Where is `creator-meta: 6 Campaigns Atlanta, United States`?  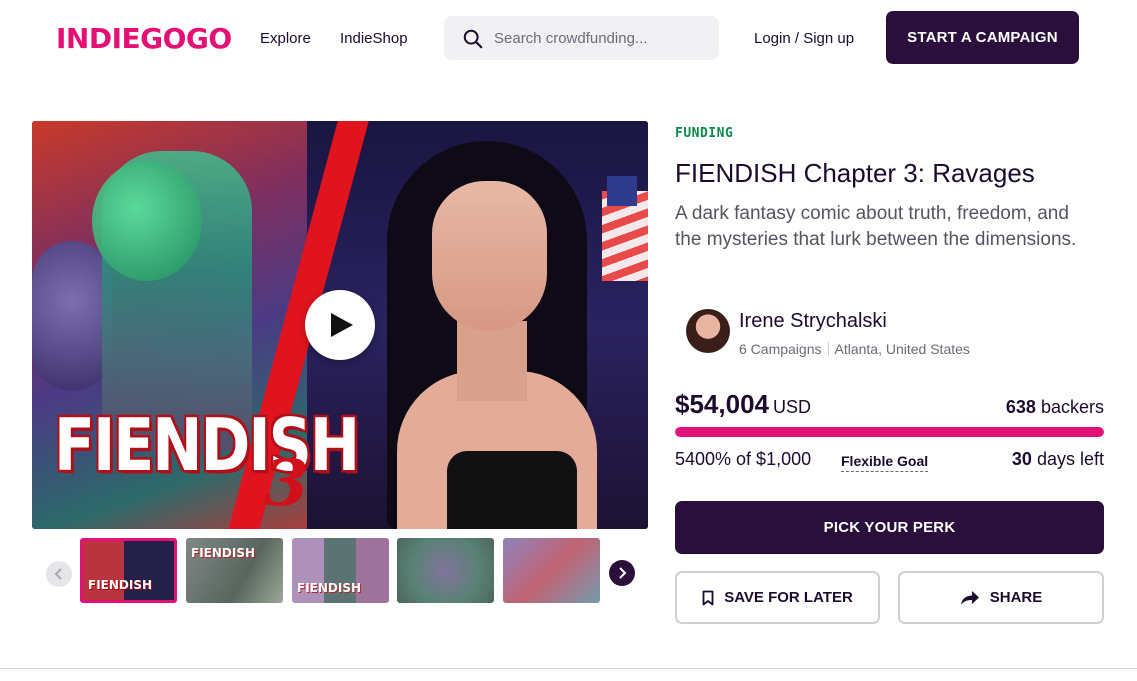
creator-meta: 6 Campaigns Atlanta, United States is located at coordinates (854, 349).